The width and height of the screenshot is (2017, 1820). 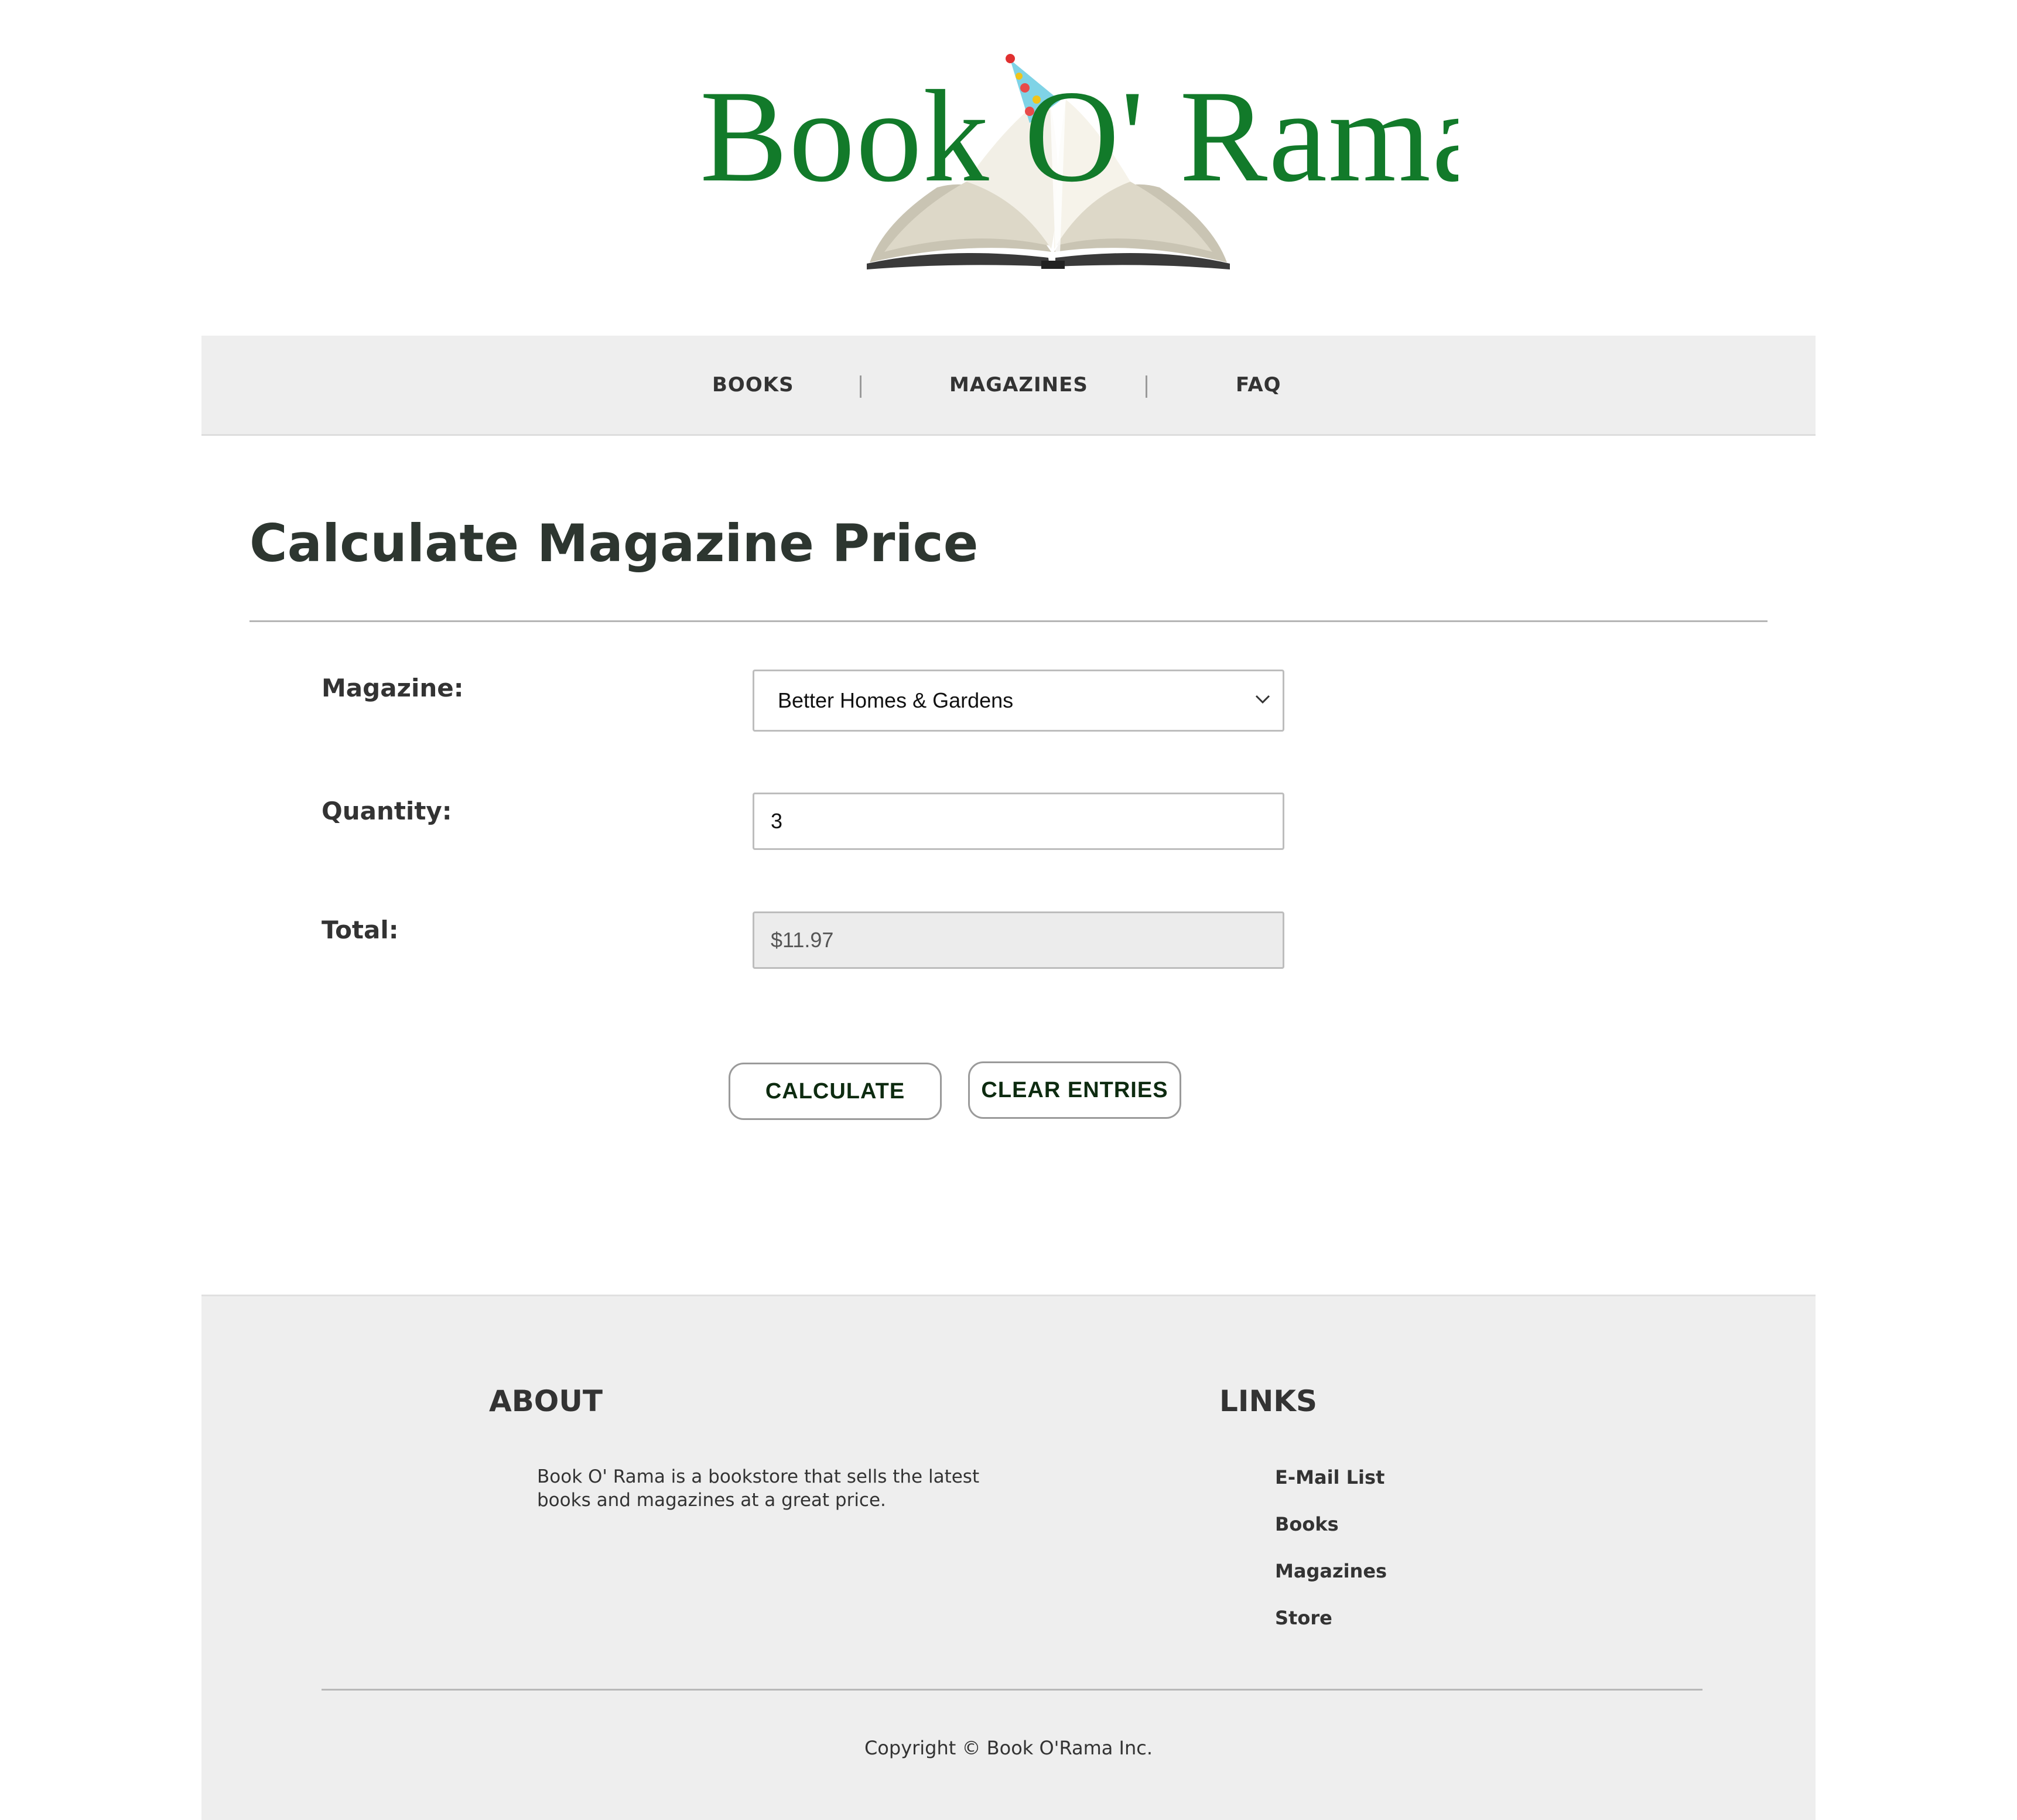 What do you see at coordinates (1019, 821) in the screenshot?
I see `quantity-input: 3` at bounding box center [1019, 821].